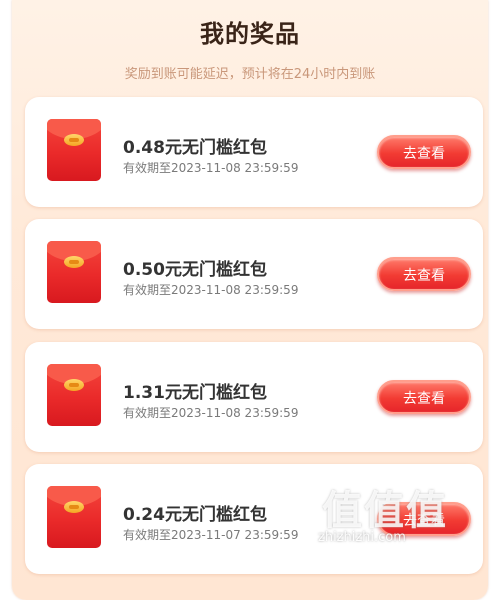 The width and height of the screenshot is (500, 600). I want to click on watermark: 值值值 zhizhizhi.com, so click(406, 518).